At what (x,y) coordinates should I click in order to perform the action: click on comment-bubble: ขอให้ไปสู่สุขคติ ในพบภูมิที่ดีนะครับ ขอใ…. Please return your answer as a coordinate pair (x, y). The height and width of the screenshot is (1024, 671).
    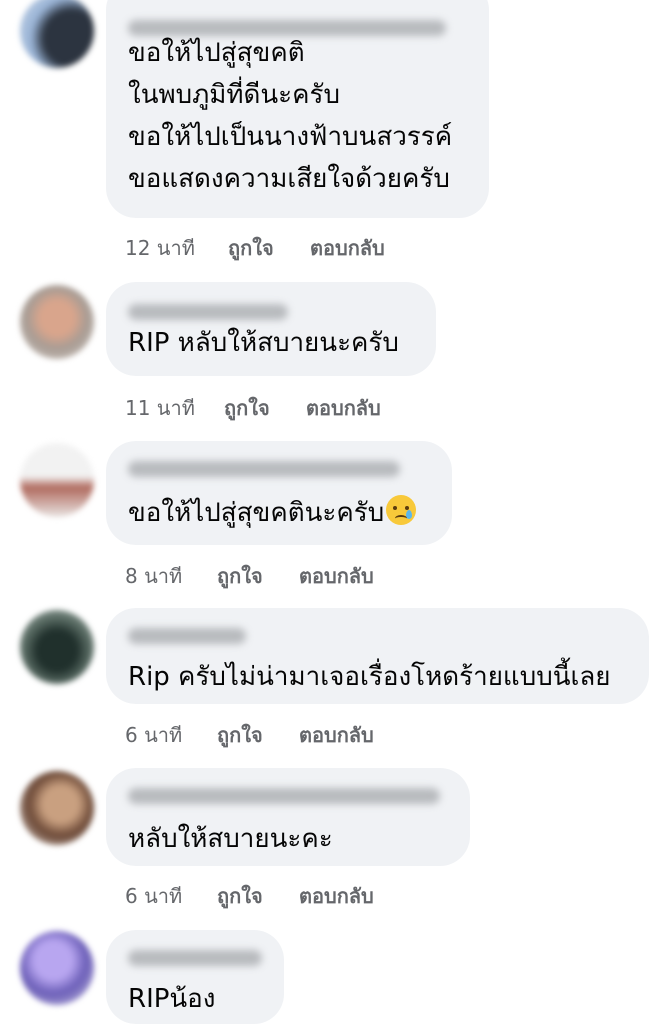
    Looking at the image, I should click on (297, 109).